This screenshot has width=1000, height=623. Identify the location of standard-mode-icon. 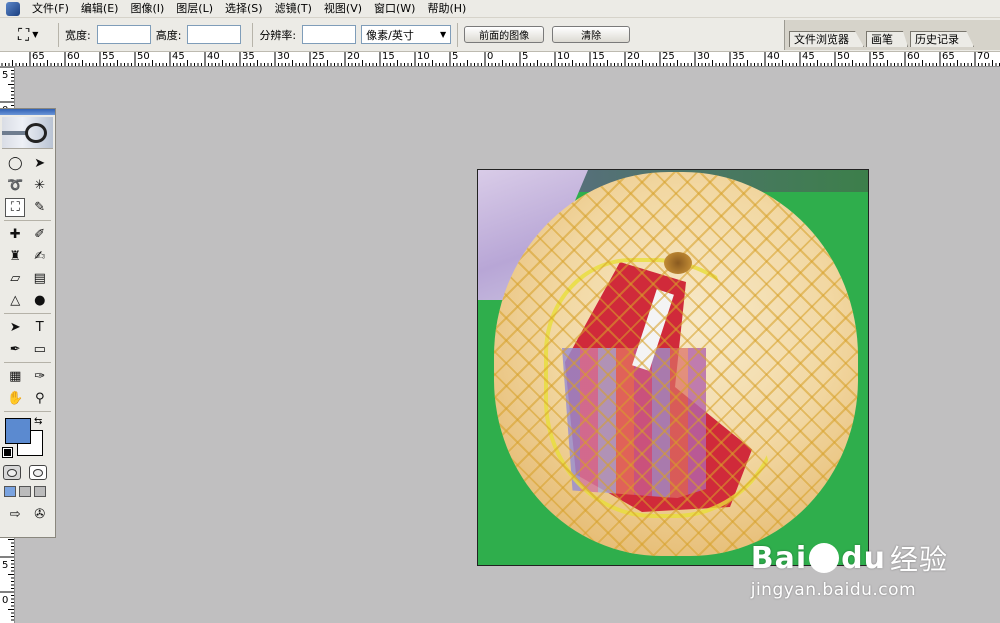
(12, 472).